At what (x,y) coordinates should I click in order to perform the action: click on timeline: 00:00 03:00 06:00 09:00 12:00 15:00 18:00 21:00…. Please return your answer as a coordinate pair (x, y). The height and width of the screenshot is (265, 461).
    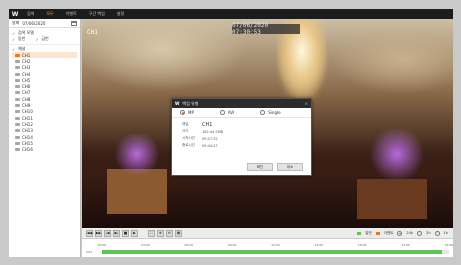
    Looking at the image, I should click on (267, 247).